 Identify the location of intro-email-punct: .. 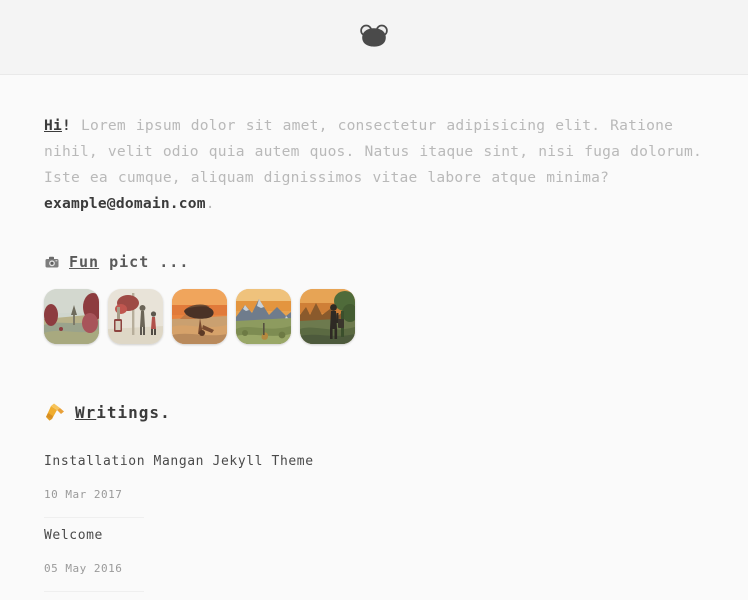
(210, 203).